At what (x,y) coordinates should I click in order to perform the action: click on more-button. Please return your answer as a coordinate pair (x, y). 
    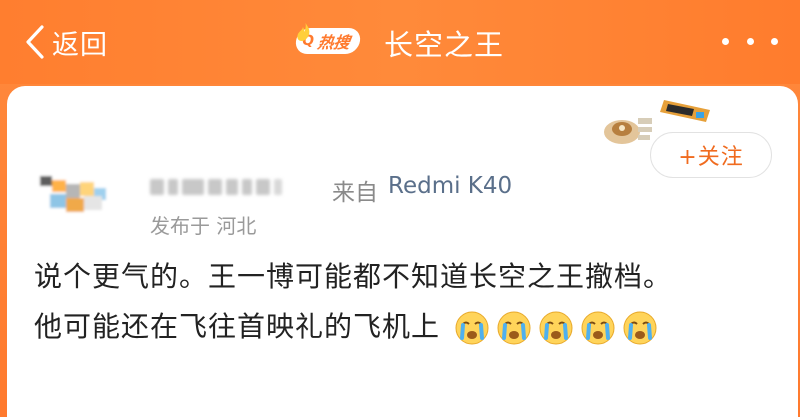
    Looking at the image, I should click on (750, 41).